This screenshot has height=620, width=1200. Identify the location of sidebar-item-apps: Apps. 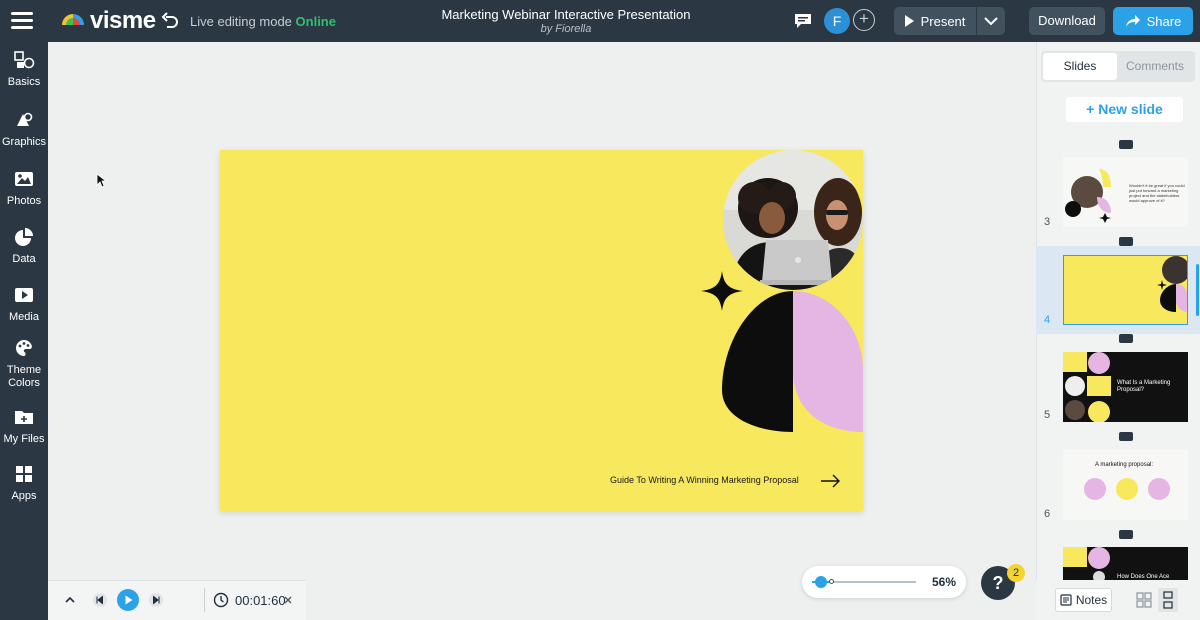
(24, 483).